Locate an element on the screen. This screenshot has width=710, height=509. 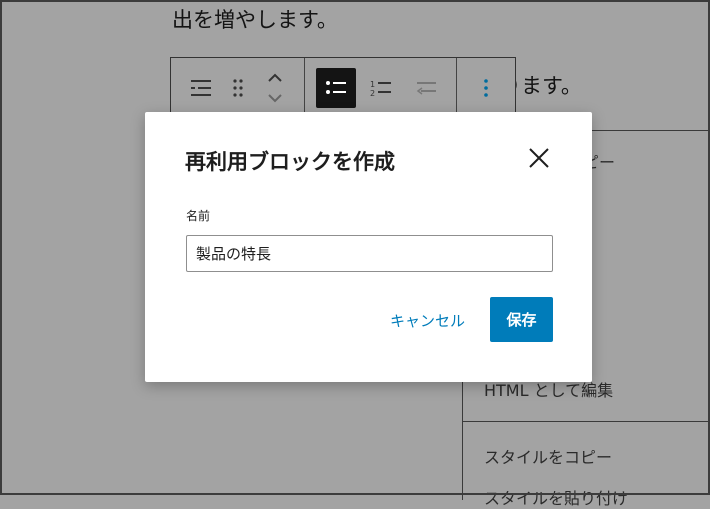
svg-text: 1 is located at coordinates (372, 84).